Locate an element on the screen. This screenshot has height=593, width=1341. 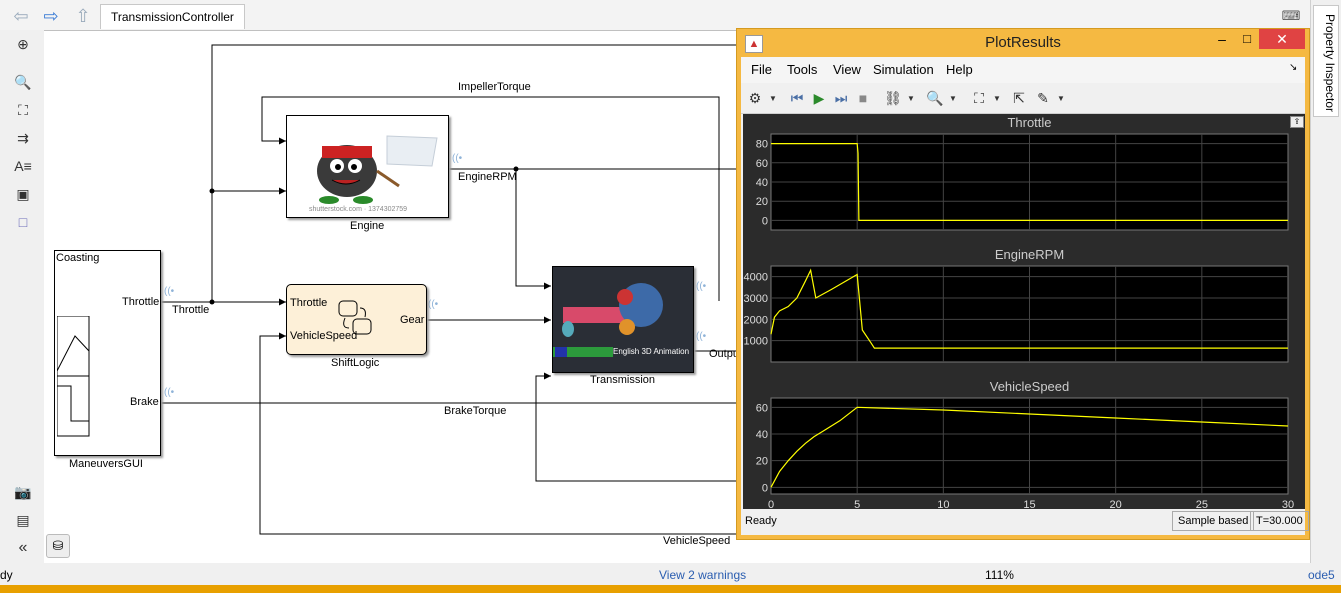
transmission-block: English 3D Animation is located at coordinates (623, 319).